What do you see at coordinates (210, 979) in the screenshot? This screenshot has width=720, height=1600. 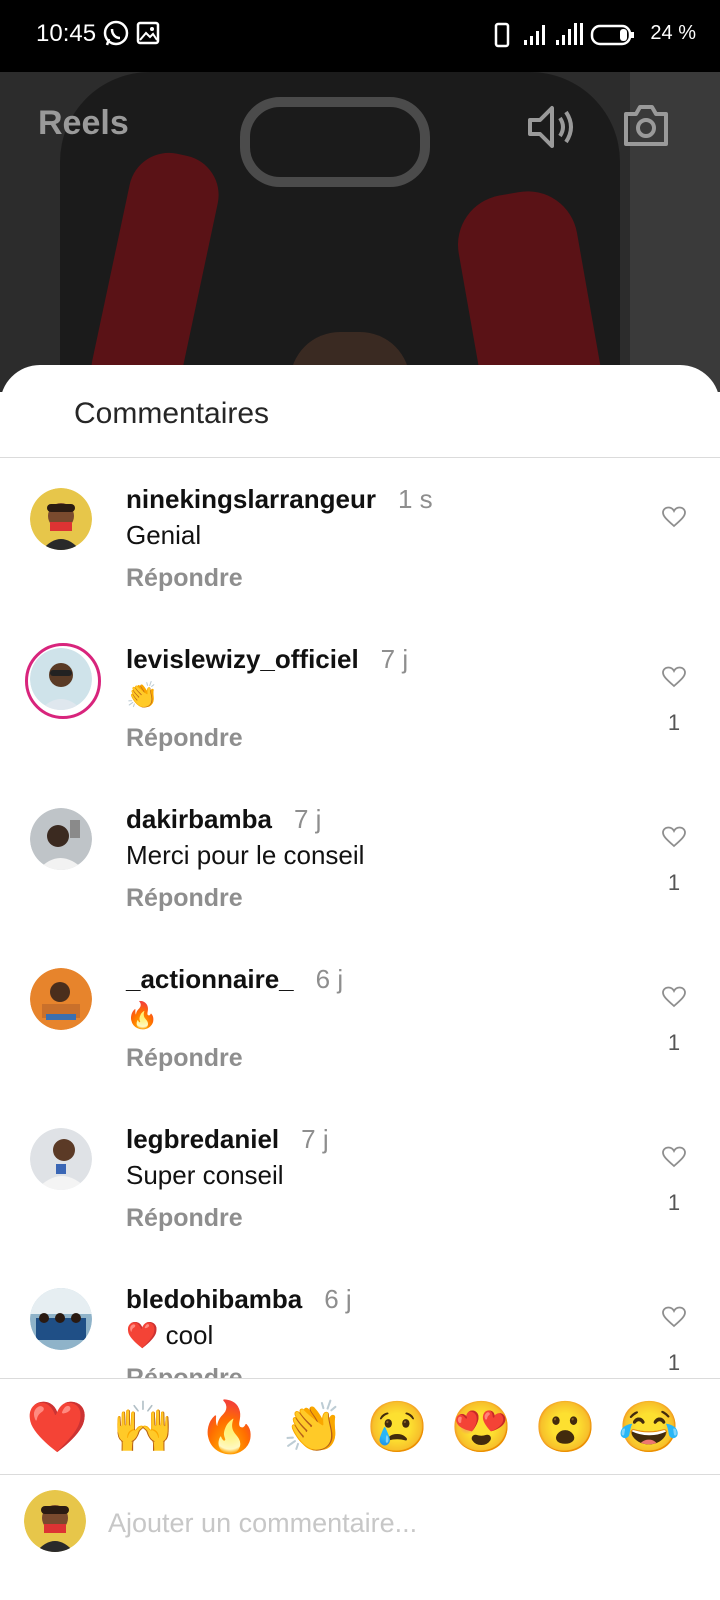 I see `username: _actionnaire_` at bounding box center [210, 979].